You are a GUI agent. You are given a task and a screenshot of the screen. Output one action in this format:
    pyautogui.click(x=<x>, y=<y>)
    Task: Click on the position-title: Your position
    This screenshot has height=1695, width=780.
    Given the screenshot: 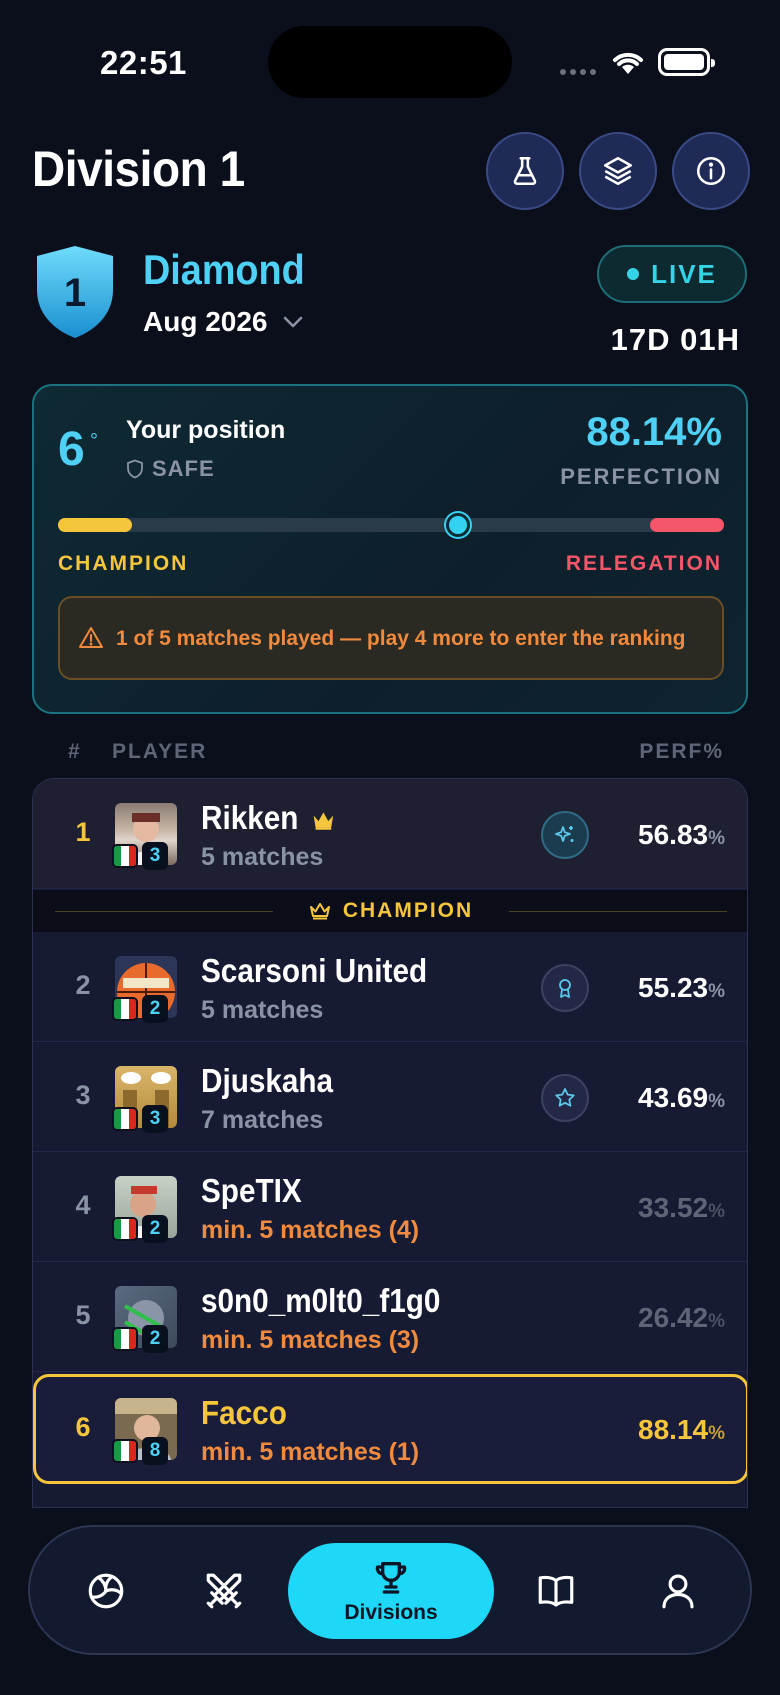 What is the action you would take?
    pyautogui.click(x=206, y=430)
    